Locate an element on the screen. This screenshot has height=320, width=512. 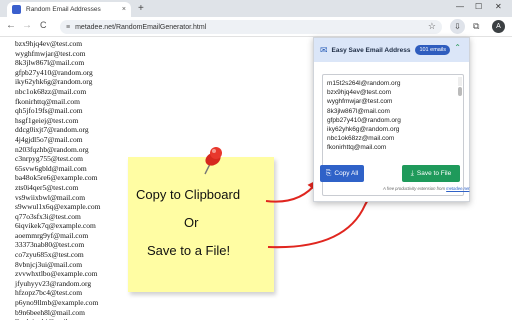
extracted-email-line: fkonirhttq@mail.com is located at coordinates (357, 148).